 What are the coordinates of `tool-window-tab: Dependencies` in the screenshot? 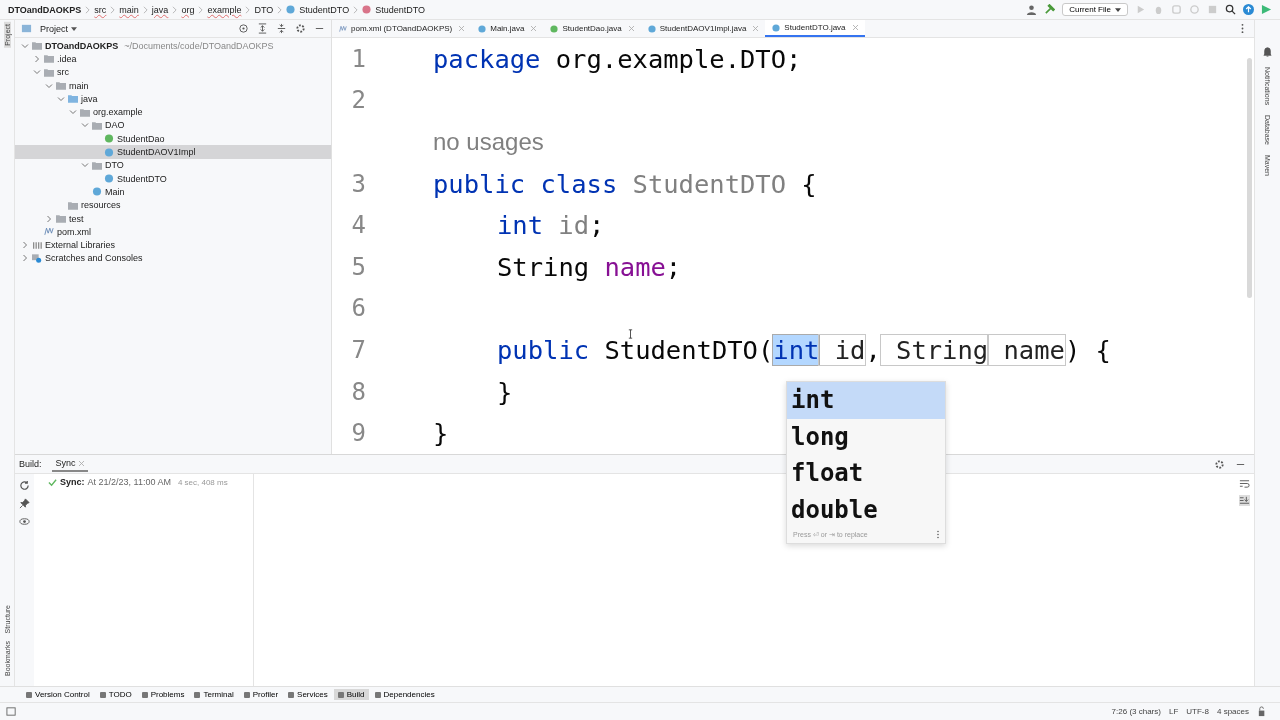 It's located at (404, 694).